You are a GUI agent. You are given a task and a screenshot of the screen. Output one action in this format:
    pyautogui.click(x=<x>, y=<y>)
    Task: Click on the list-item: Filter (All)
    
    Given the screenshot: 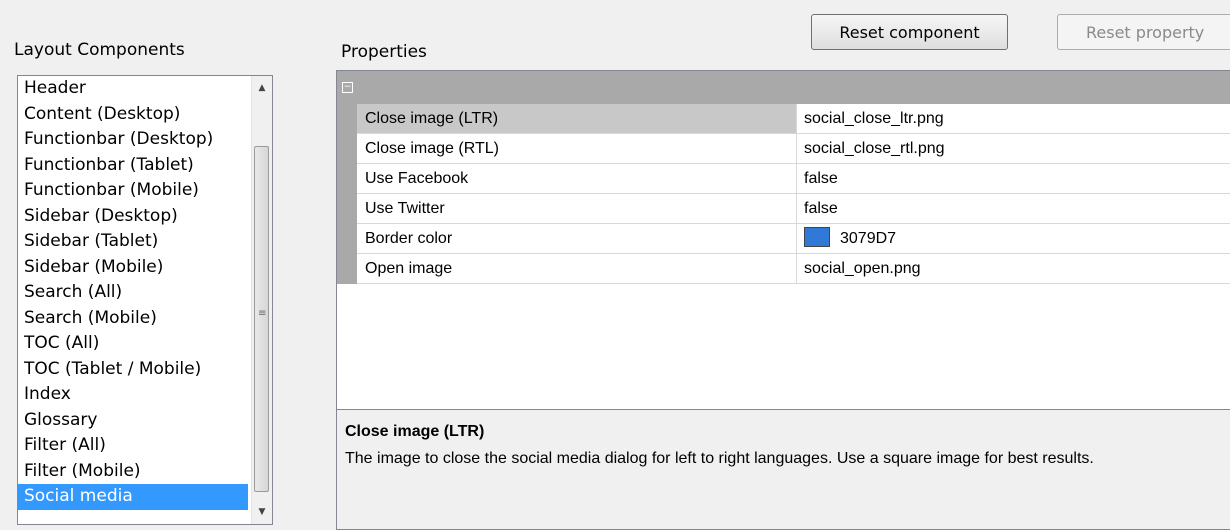 What is the action you would take?
    pyautogui.click(x=133, y=446)
    